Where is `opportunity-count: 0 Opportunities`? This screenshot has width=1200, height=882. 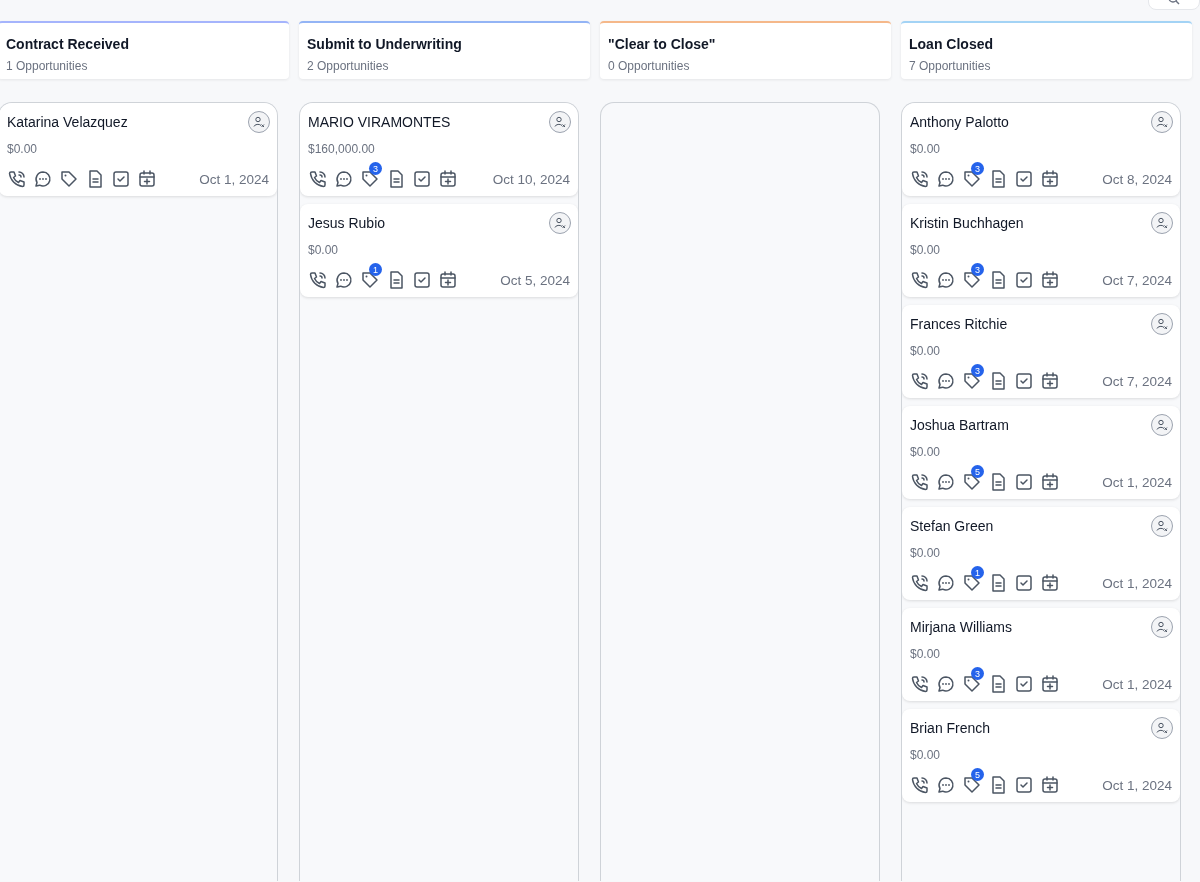
opportunity-count: 0 Opportunities is located at coordinates (649, 66).